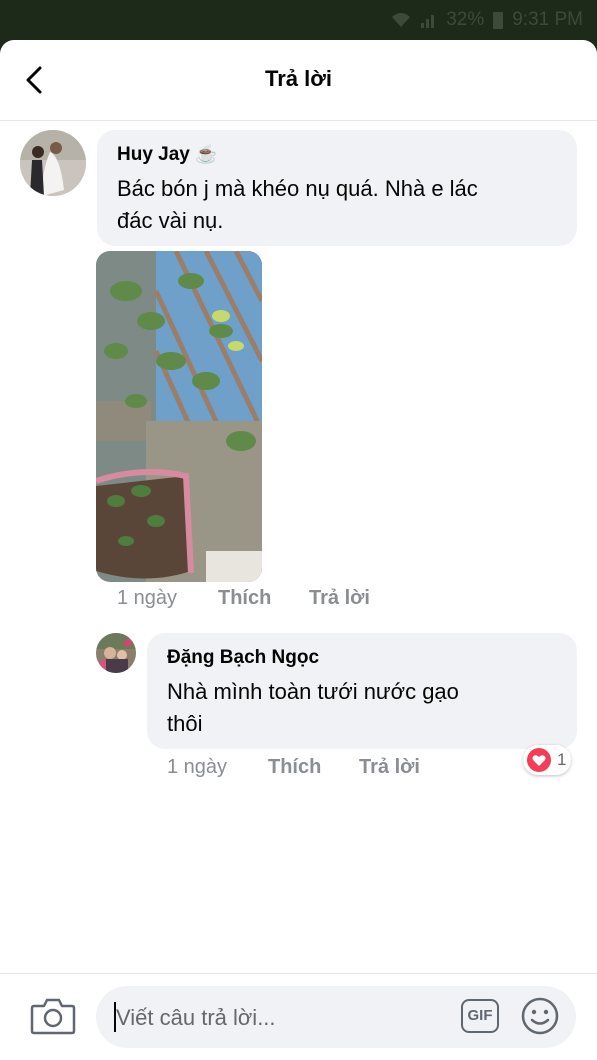 This screenshot has height=1060, width=597. I want to click on comment-photo, so click(179, 416).